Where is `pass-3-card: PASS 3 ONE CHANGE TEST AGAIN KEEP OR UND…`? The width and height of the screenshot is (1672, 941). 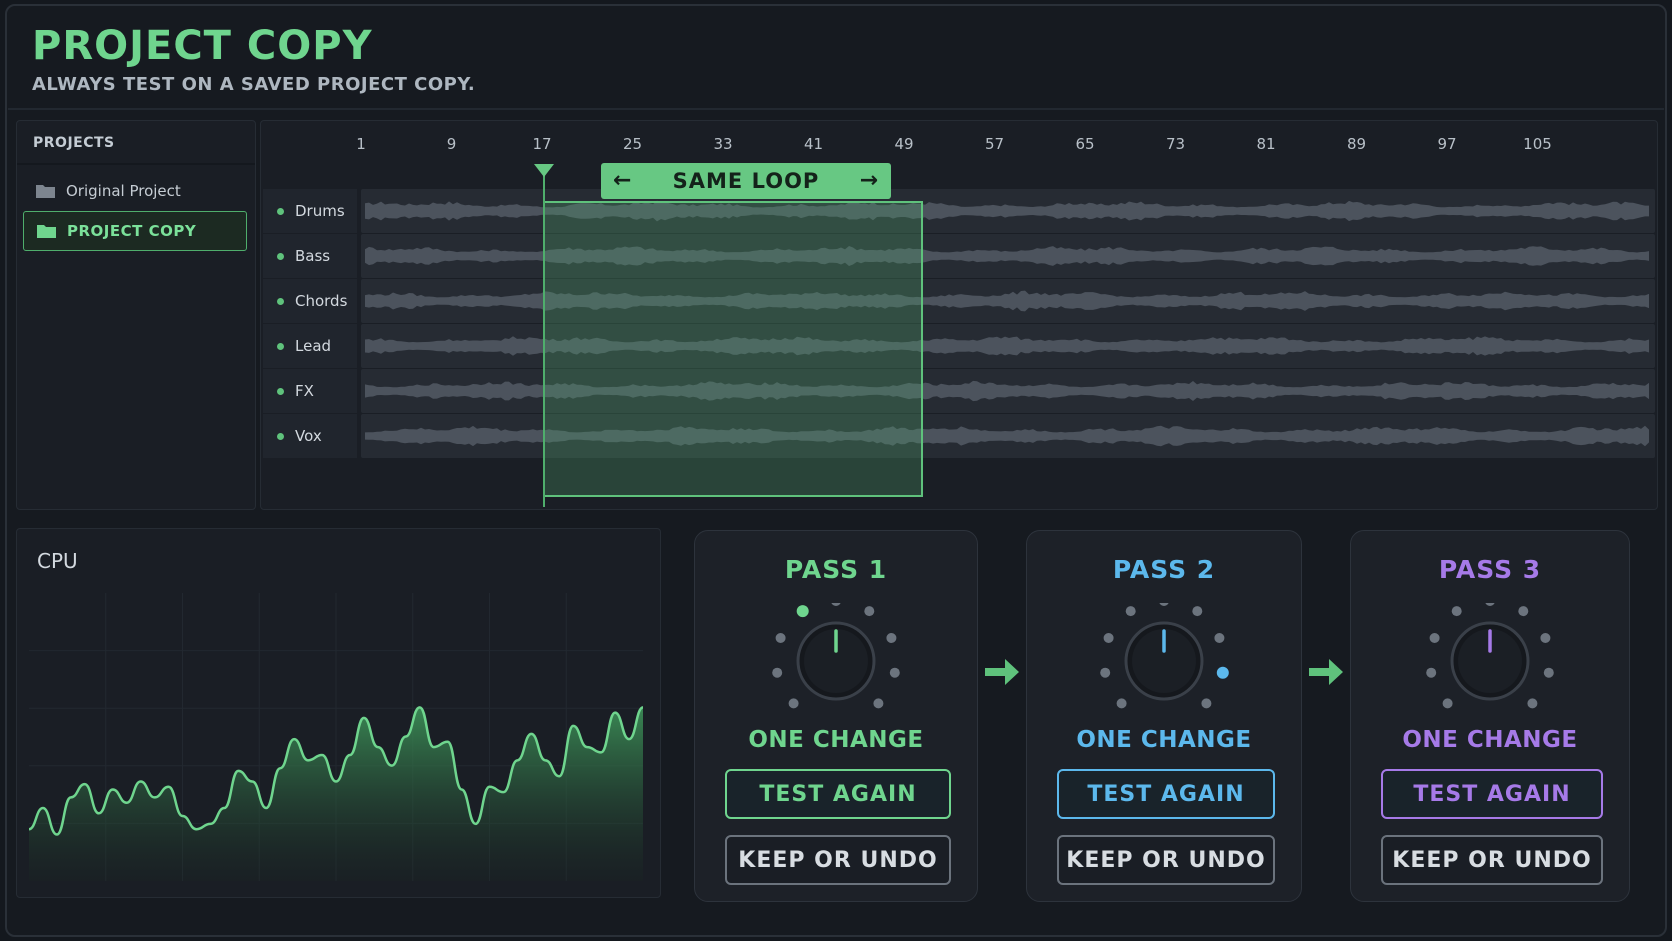 pass-3-card: PASS 3 ONE CHANGE TEST AGAIN KEEP OR UND… is located at coordinates (1490, 716).